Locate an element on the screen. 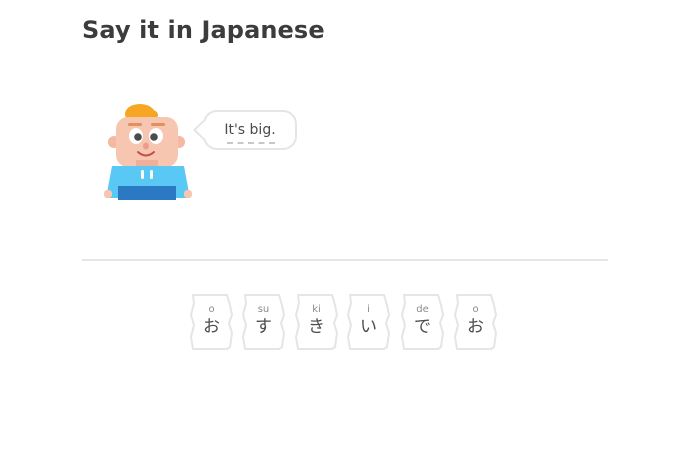 This screenshot has width=700, height=452. tile-kana: き is located at coordinates (316, 327).